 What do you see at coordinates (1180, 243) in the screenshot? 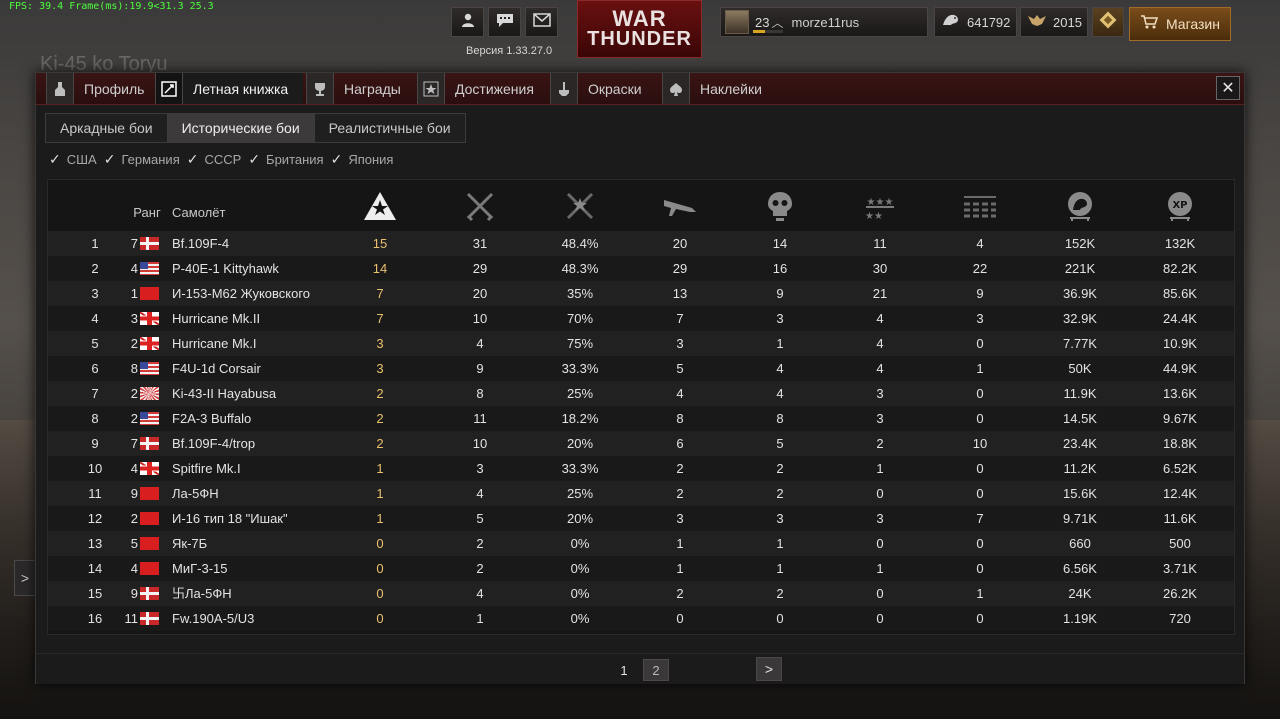
I see `row-xp: 132K` at bounding box center [1180, 243].